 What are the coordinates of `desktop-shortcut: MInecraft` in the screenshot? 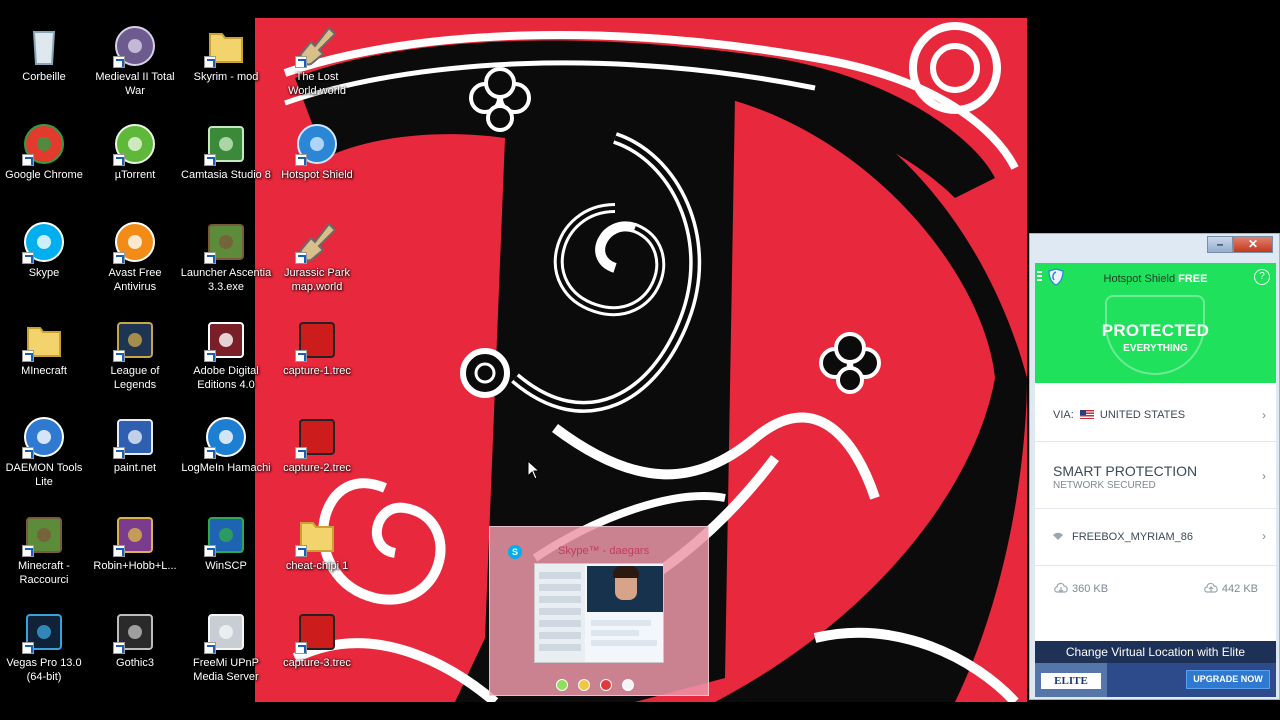 It's located at (46, 364).